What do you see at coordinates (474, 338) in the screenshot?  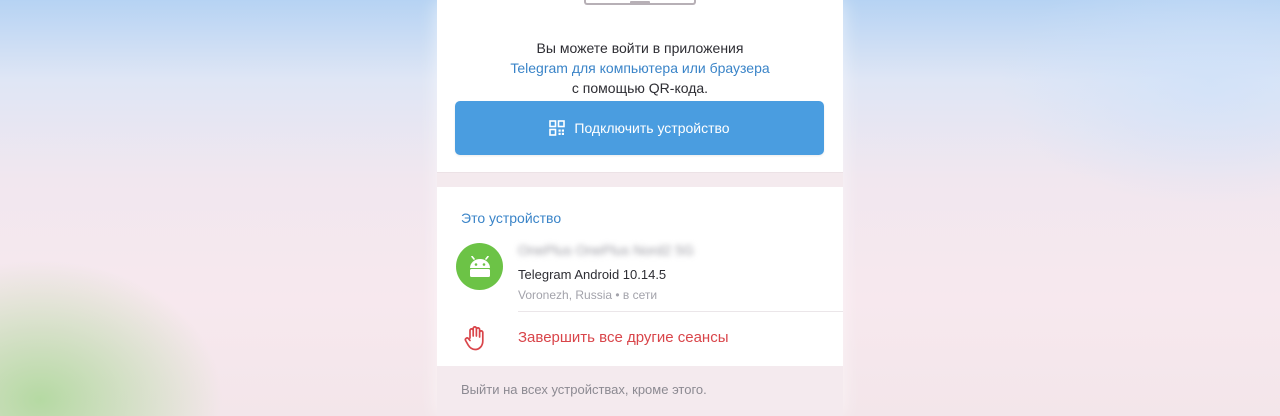 I see `hand-stop-icon` at bounding box center [474, 338].